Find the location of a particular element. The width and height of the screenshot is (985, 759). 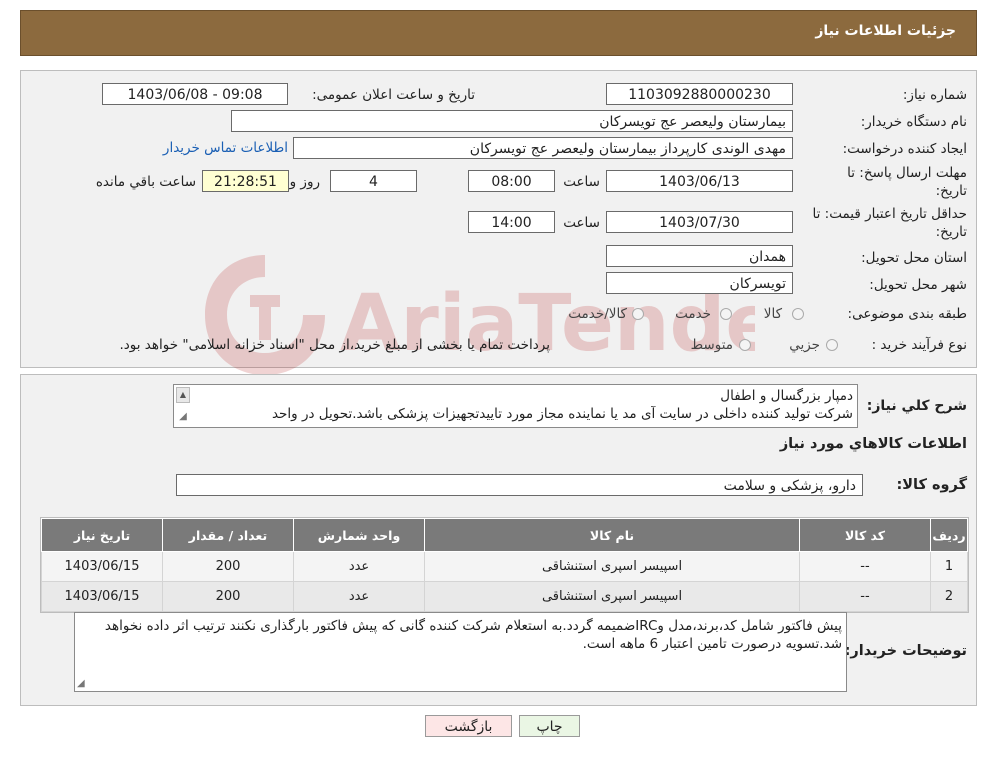

goods-section-title: اطلاعات کالاهاي مورد نياز is located at coordinates (873, 444).